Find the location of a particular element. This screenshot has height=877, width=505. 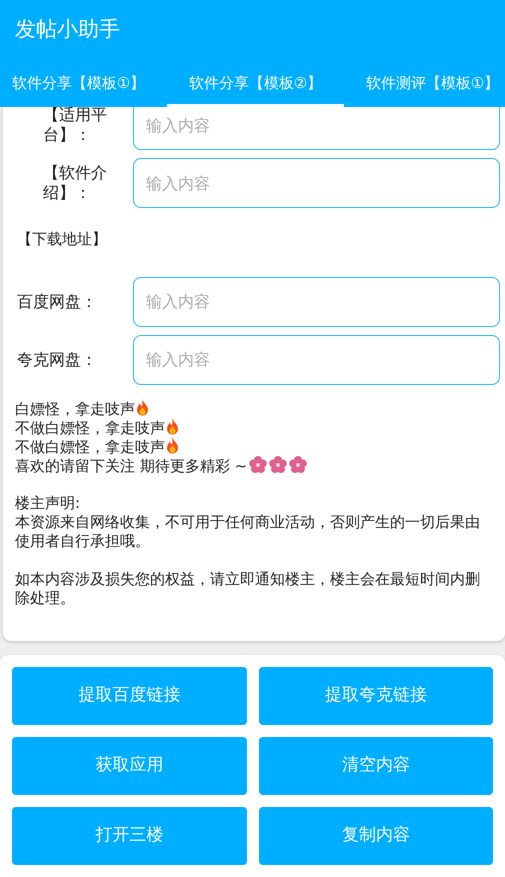

app-title: 发帖小助手 is located at coordinates (67, 30).